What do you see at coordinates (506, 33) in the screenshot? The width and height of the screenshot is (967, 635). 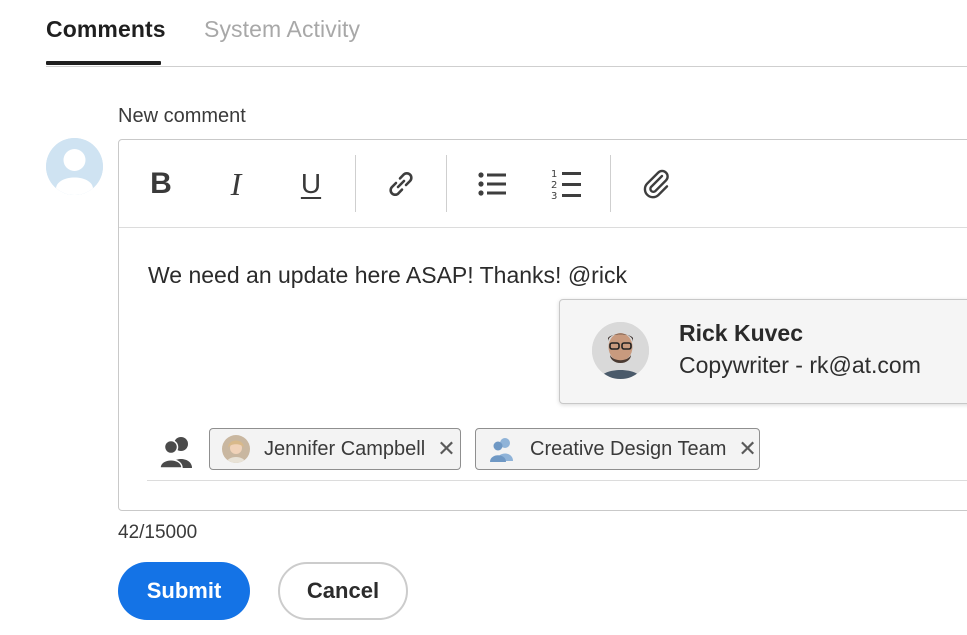 I see `tab-bar: Comments System Activity` at bounding box center [506, 33].